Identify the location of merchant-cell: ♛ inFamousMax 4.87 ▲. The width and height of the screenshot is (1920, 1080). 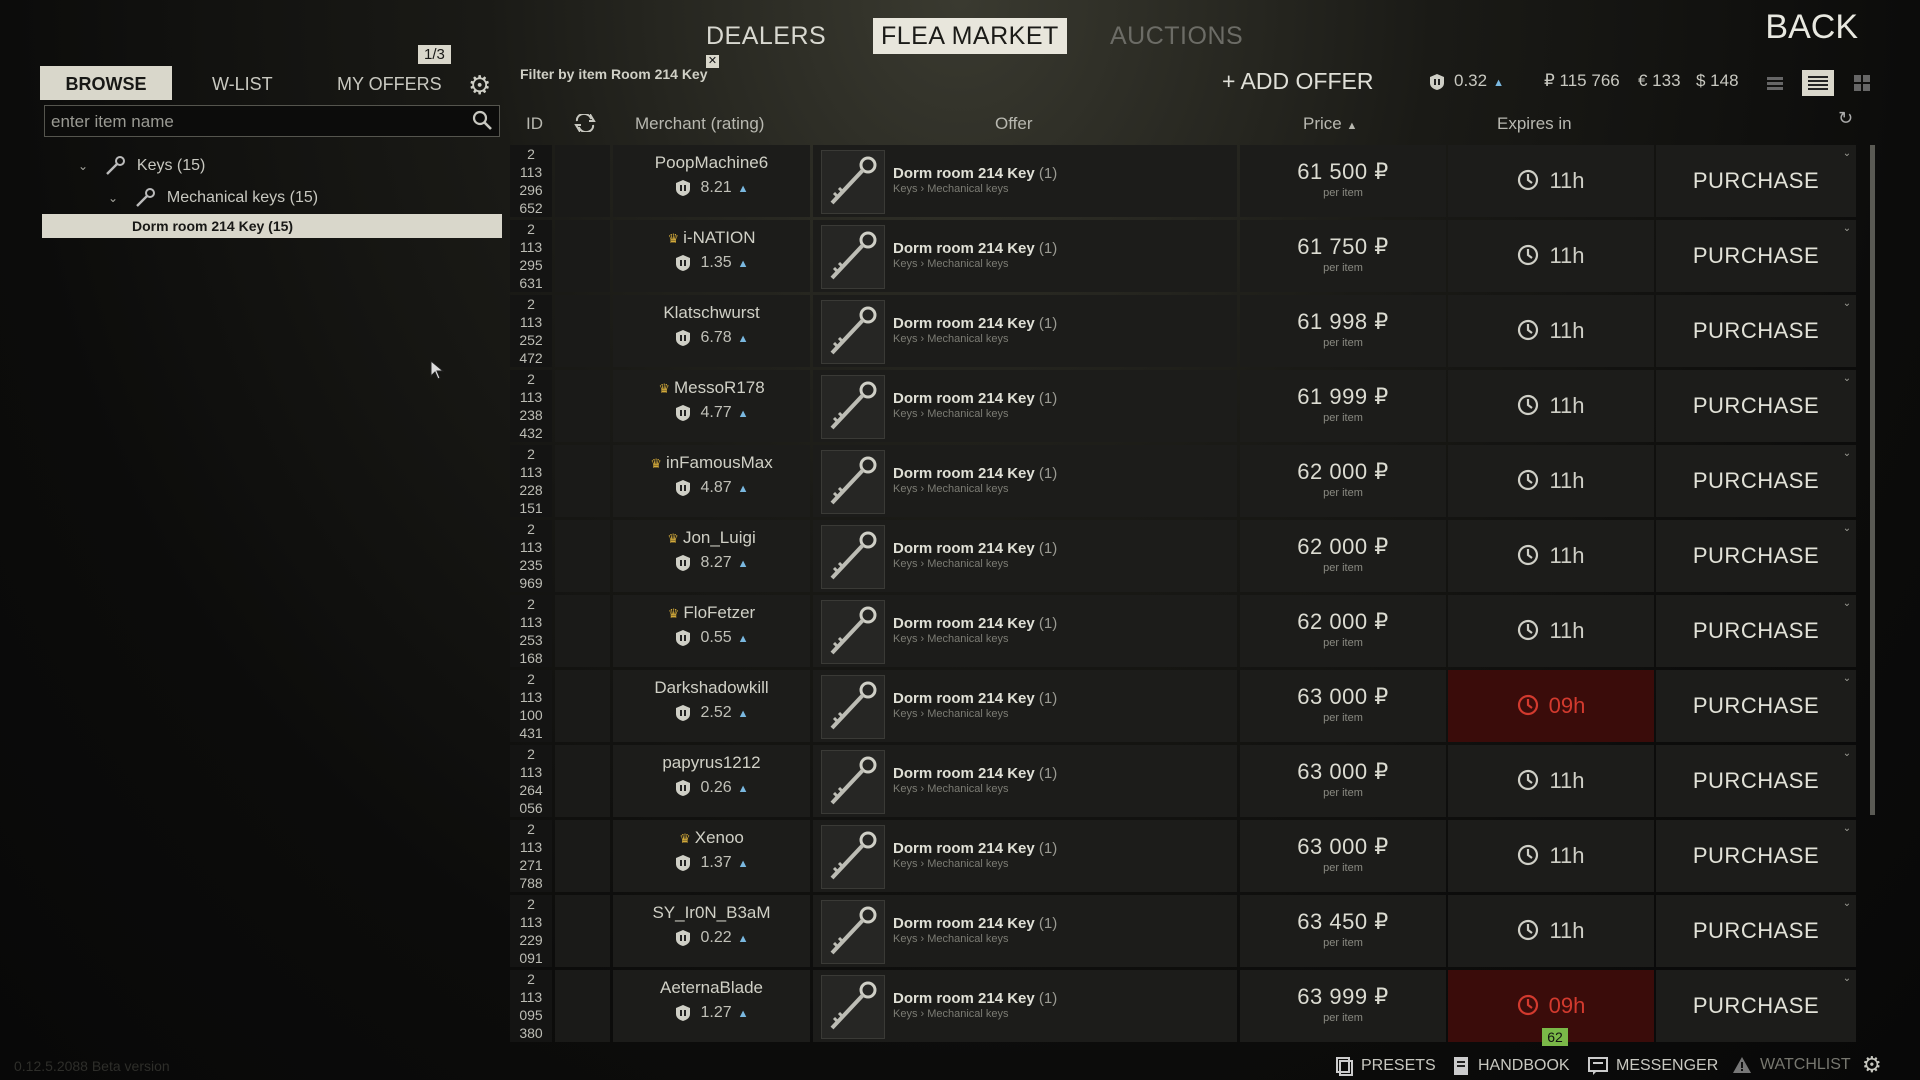
(711, 481).